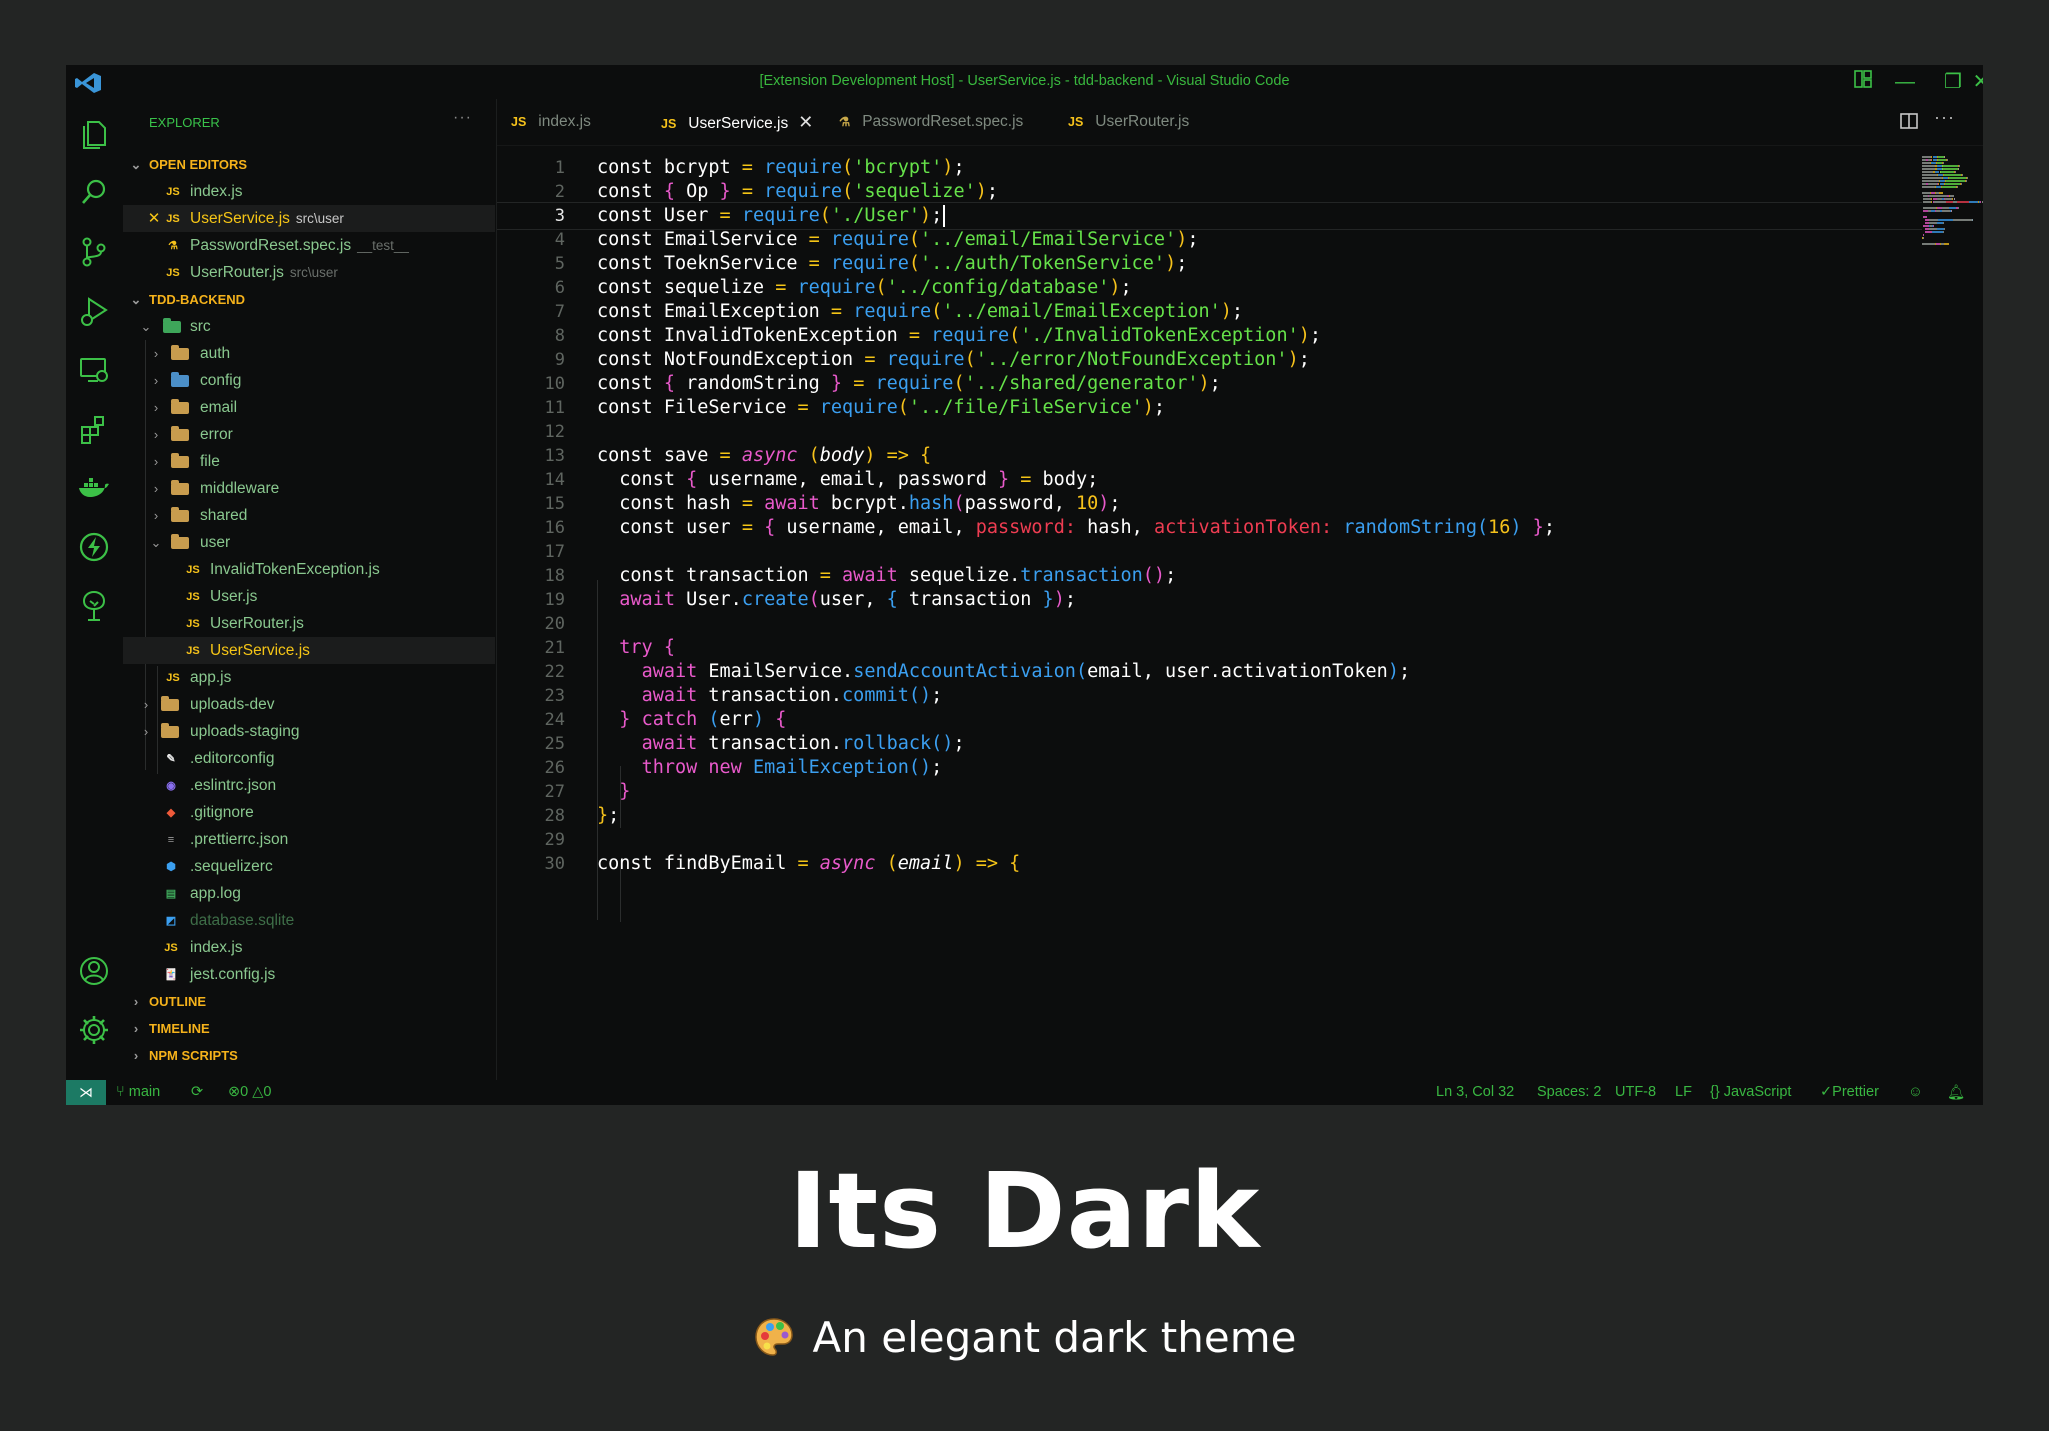 The image size is (2049, 1431). Describe the element at coordinates (250, 1092) in the screenshot. I see `problems-indicator: ⊗0 △0` at that location.